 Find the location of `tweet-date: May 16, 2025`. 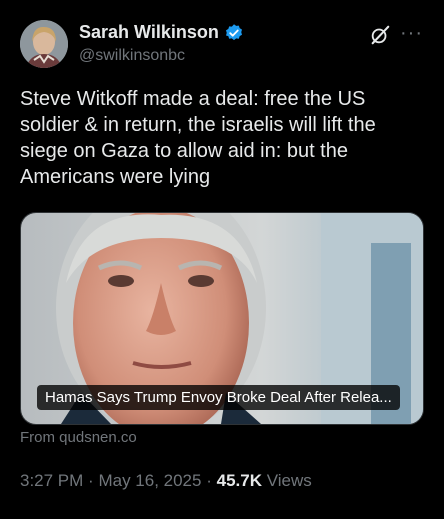

tweet-date: May 16, 2025 is located at coordinates (149, 480).